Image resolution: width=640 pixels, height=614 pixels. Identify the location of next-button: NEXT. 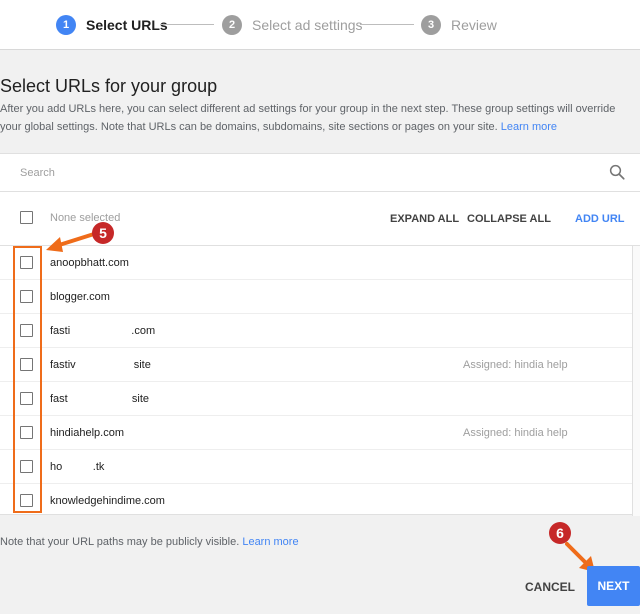
(613, 586).